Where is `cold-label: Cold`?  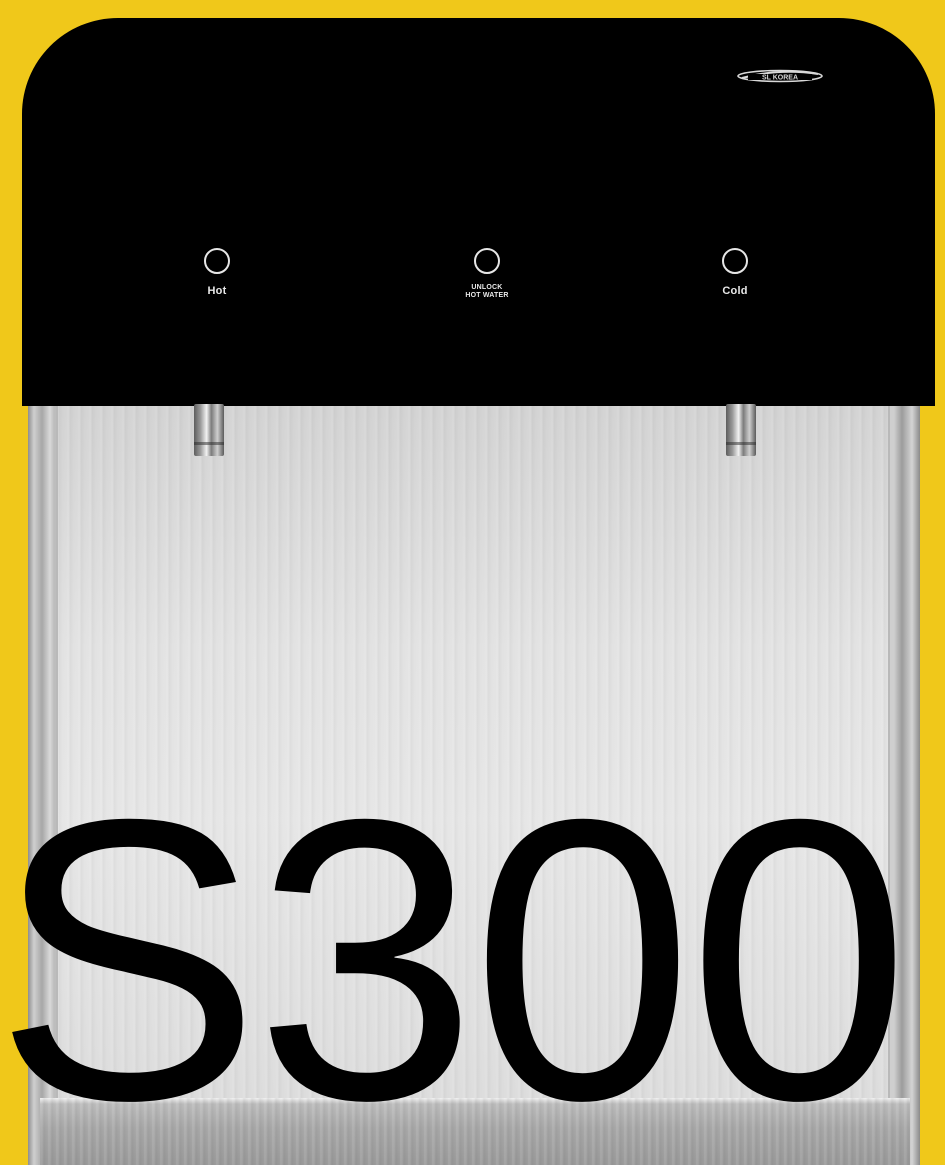
cold-label: Cold is located at coordinates (735, 291).